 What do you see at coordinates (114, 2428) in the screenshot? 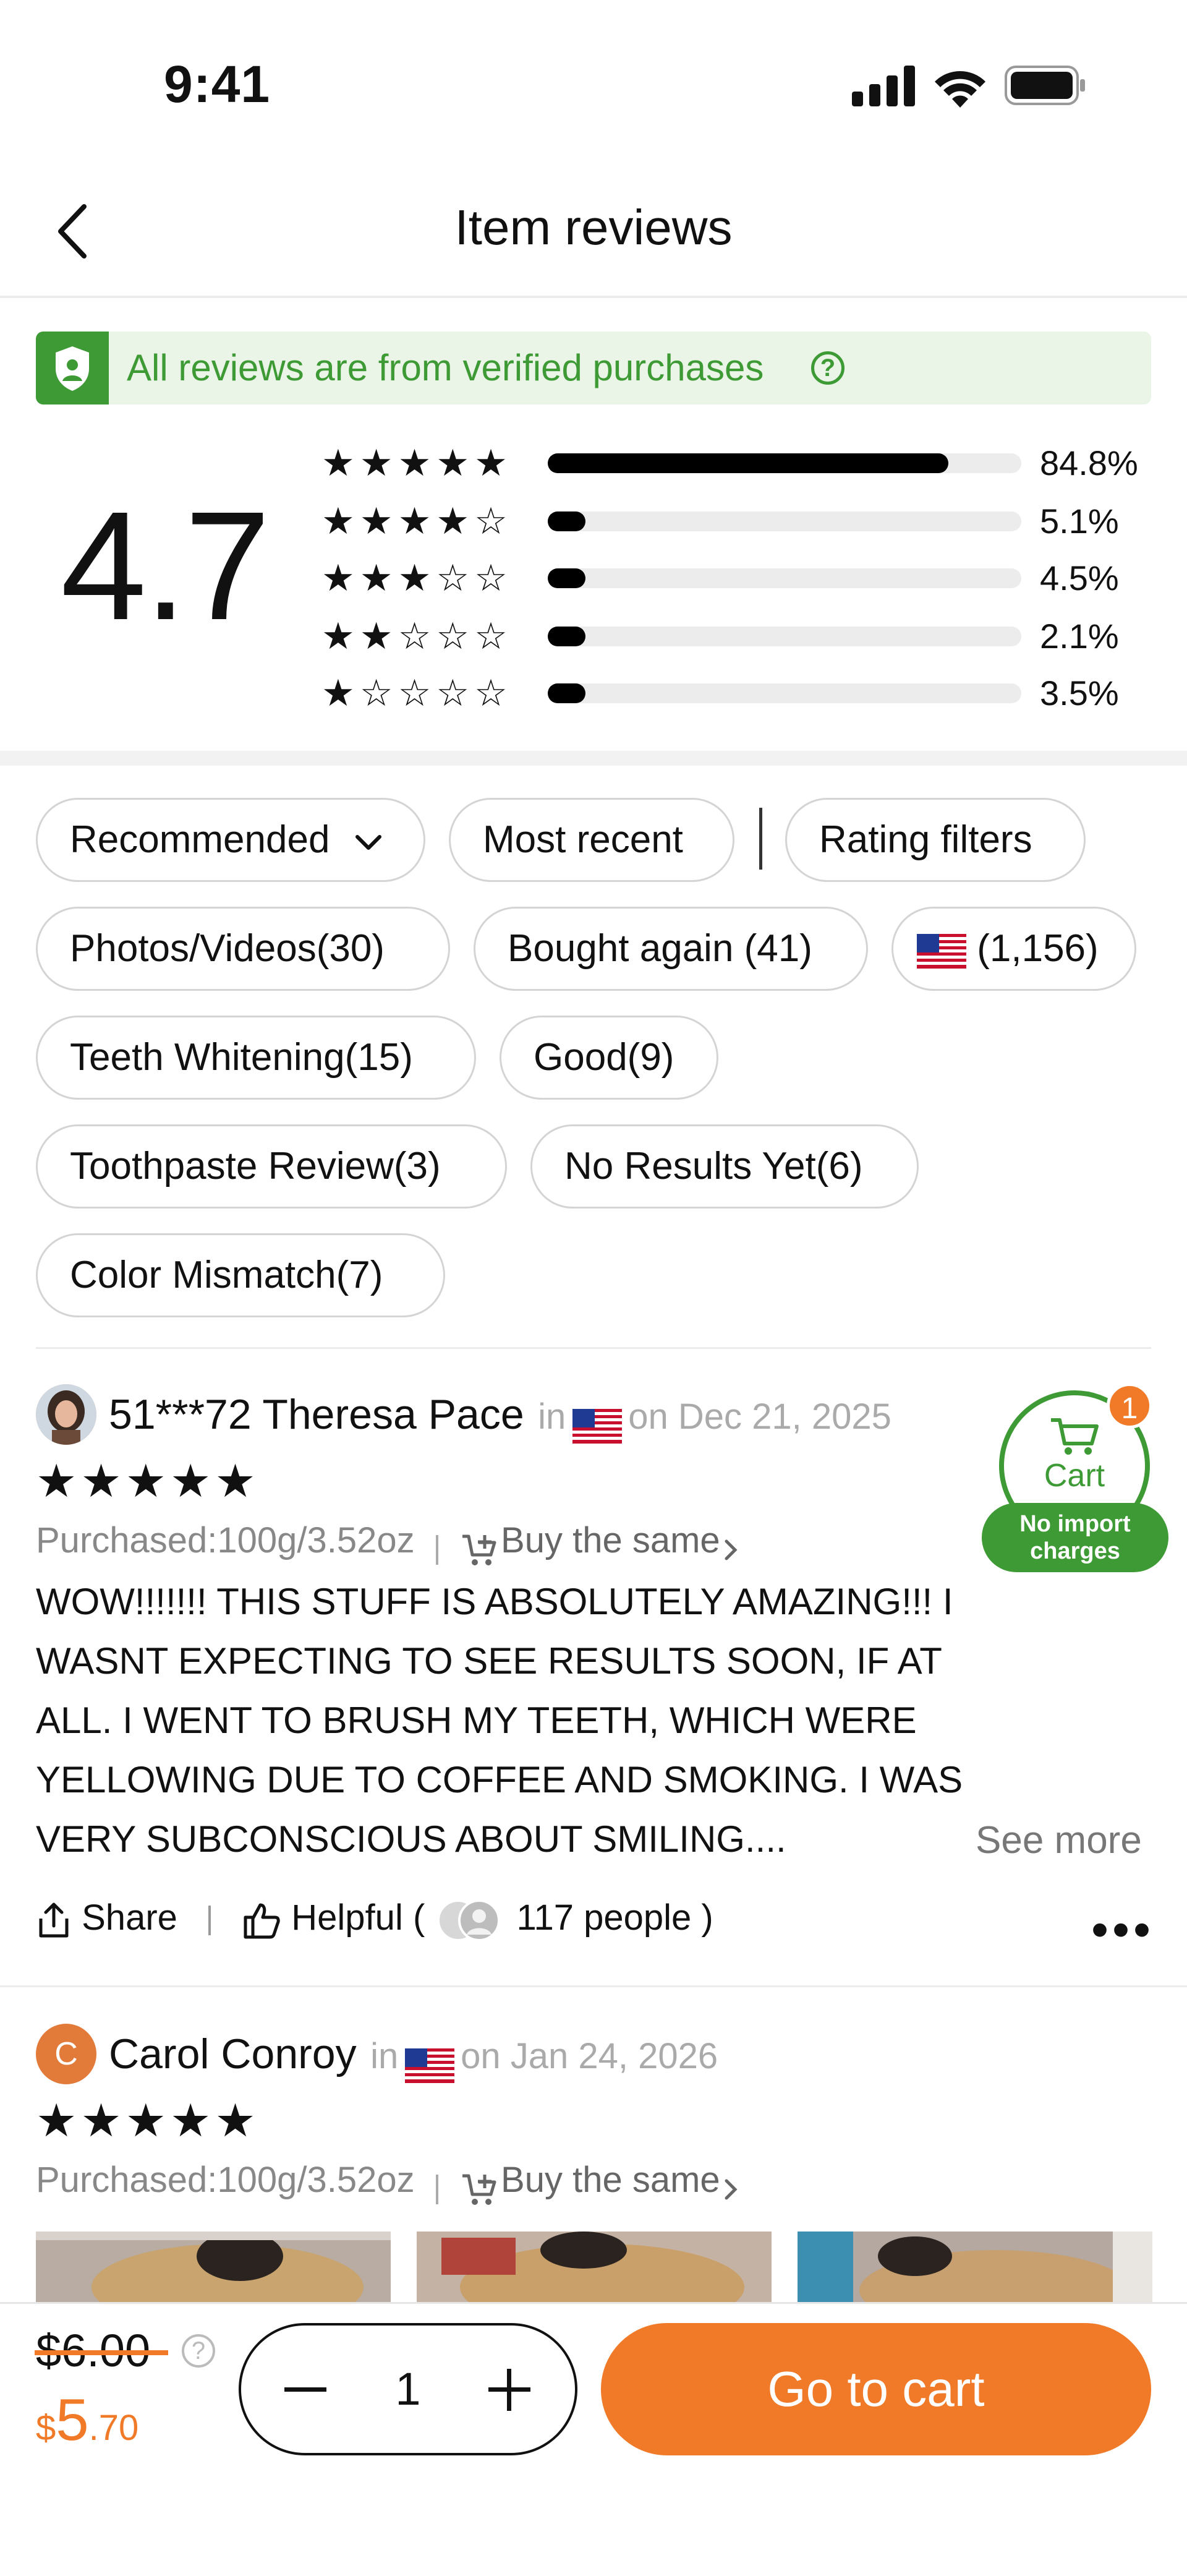
I see `price-cents: .70` at bounding box center [114, 2428].